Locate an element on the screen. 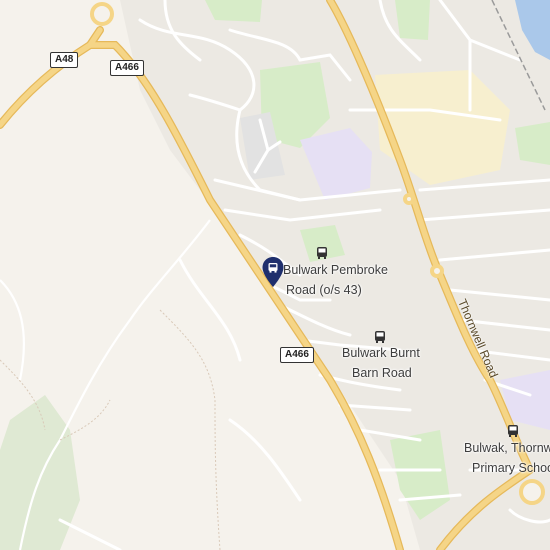 This screenshot has height=550, width=550. bus-stop-label-line2: Road (o/s 43) is located at coordinates (324, 290).